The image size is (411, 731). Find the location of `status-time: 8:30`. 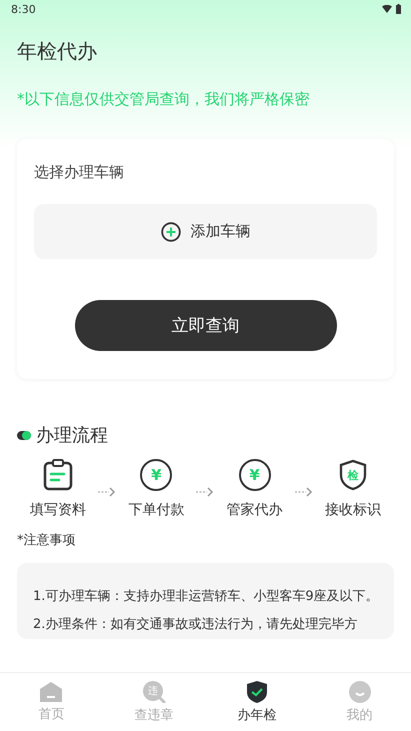

status-time: 8:30 is located at coordinates (23, 9).